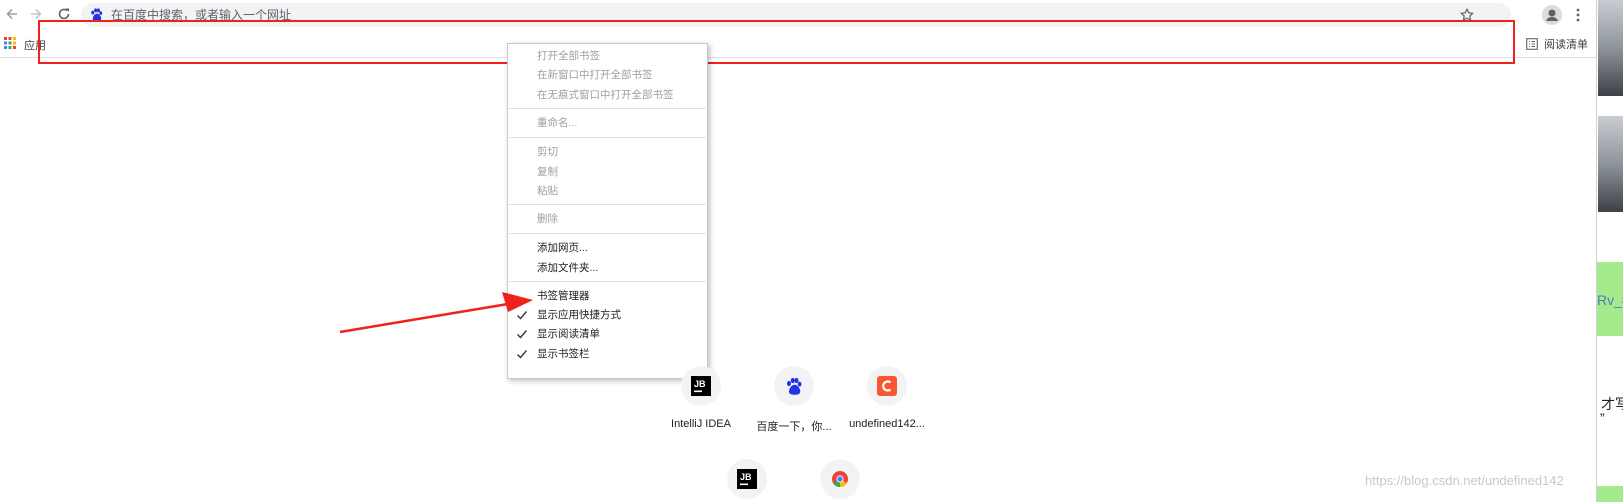 The width and height of the screenshot is (1623, 502). What do you see at coordinates (776, 42) in the screenshot?
I see `annotation-highlight-box` at bounding box center [776, 42].